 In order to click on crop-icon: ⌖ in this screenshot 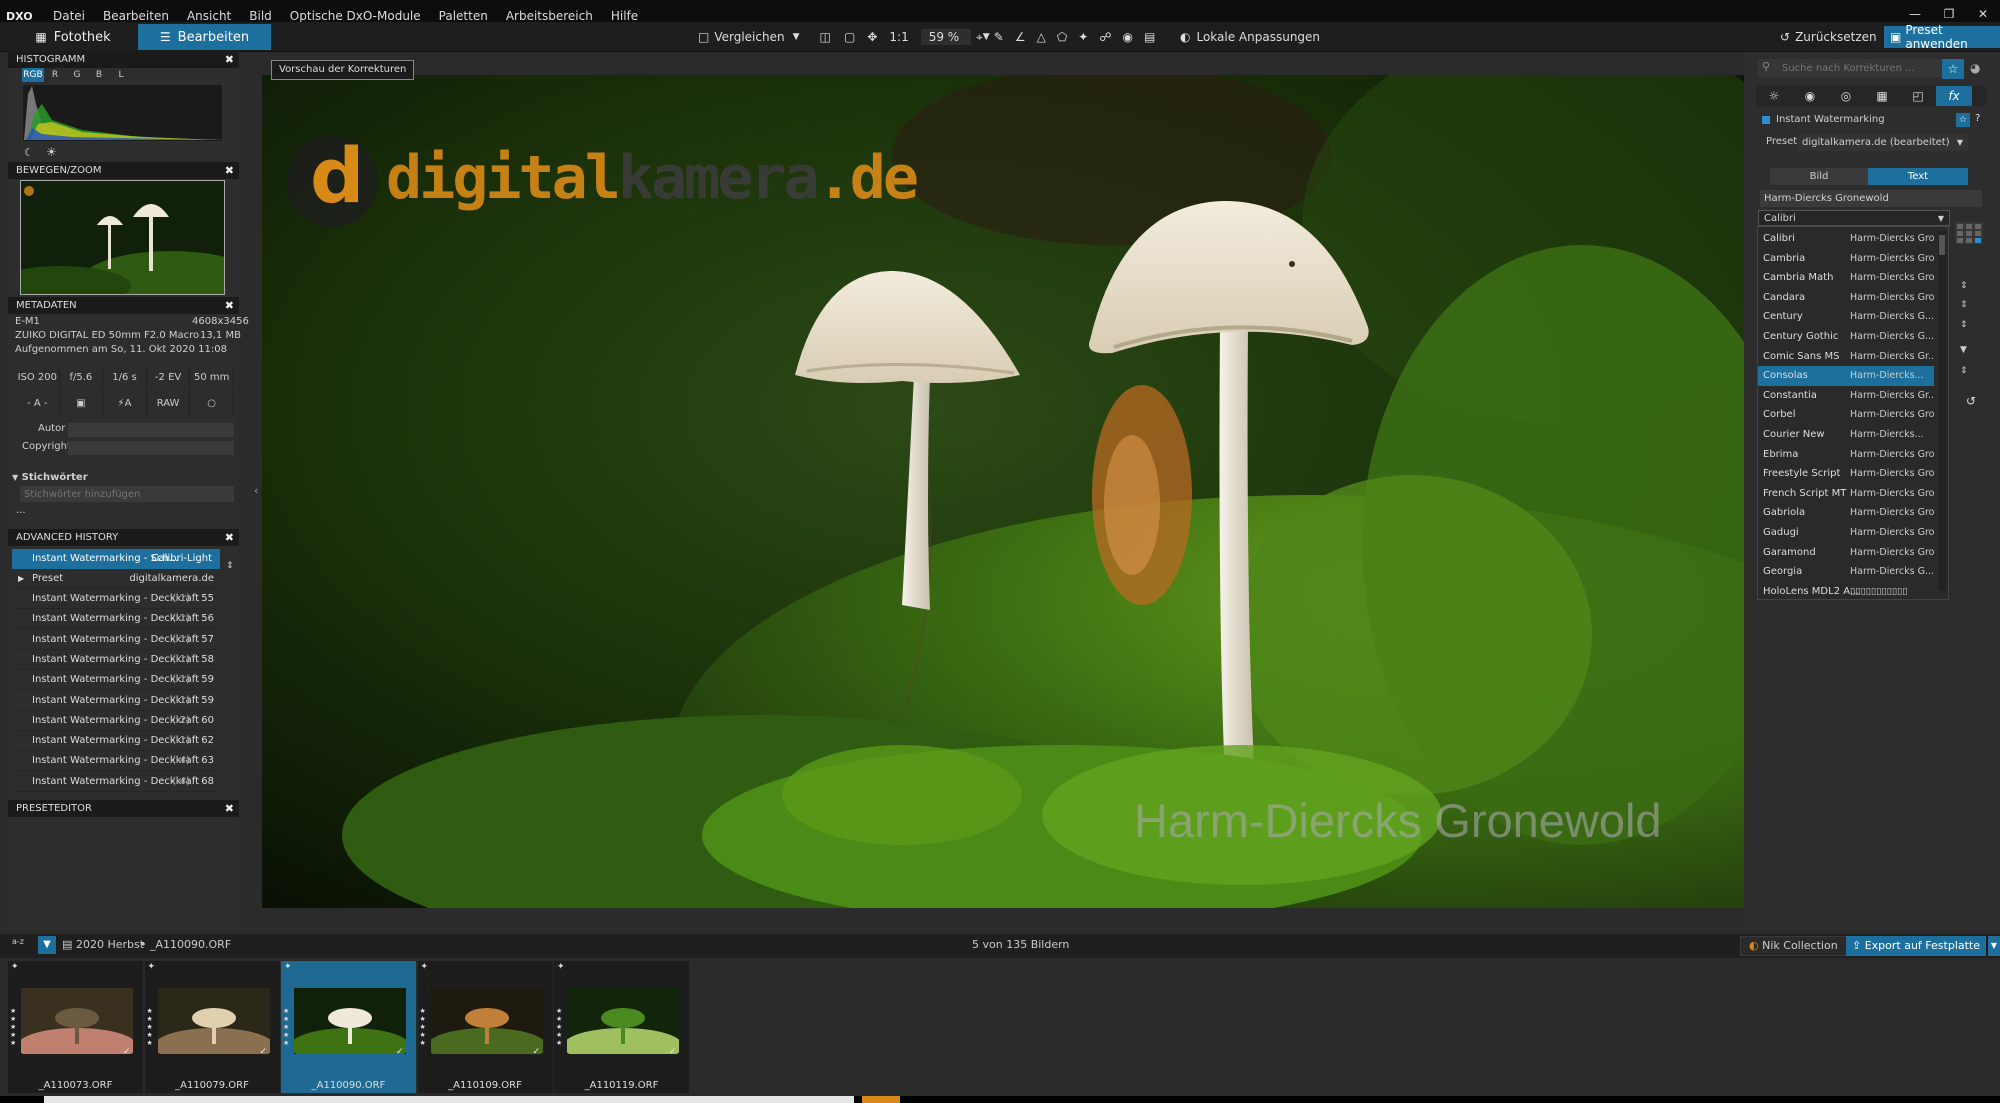, I will do `click(979, 37)`.